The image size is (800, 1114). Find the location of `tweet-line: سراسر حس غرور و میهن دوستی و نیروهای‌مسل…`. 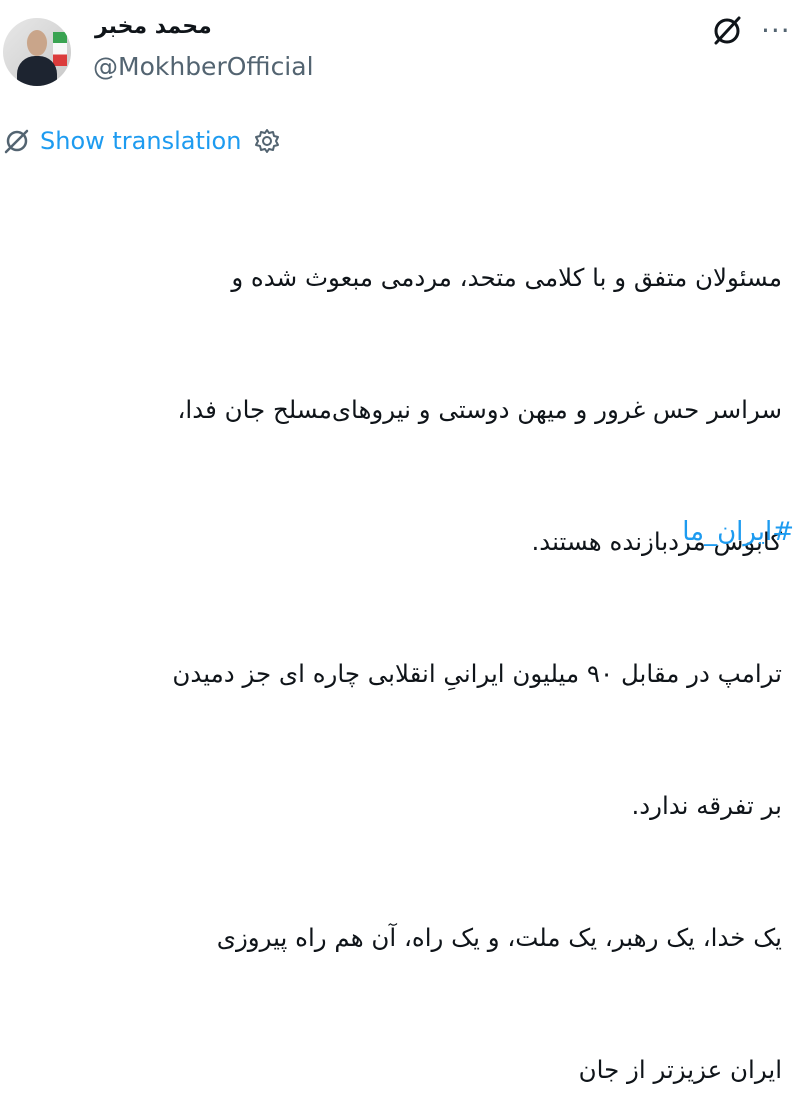

tweet-line: سراسر حس غرور و میهن دوستی و نیروهای‌مسل… is located at coordinates (480, 409).